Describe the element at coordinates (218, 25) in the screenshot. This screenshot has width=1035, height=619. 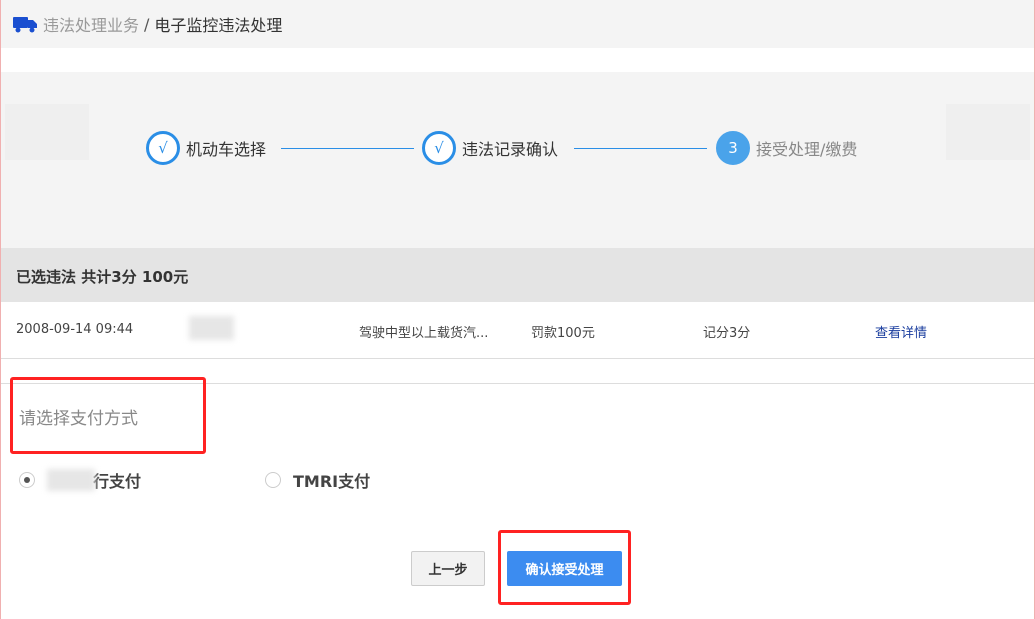
I see `breadcrumb-current: 电子监控违法处理` at that location.